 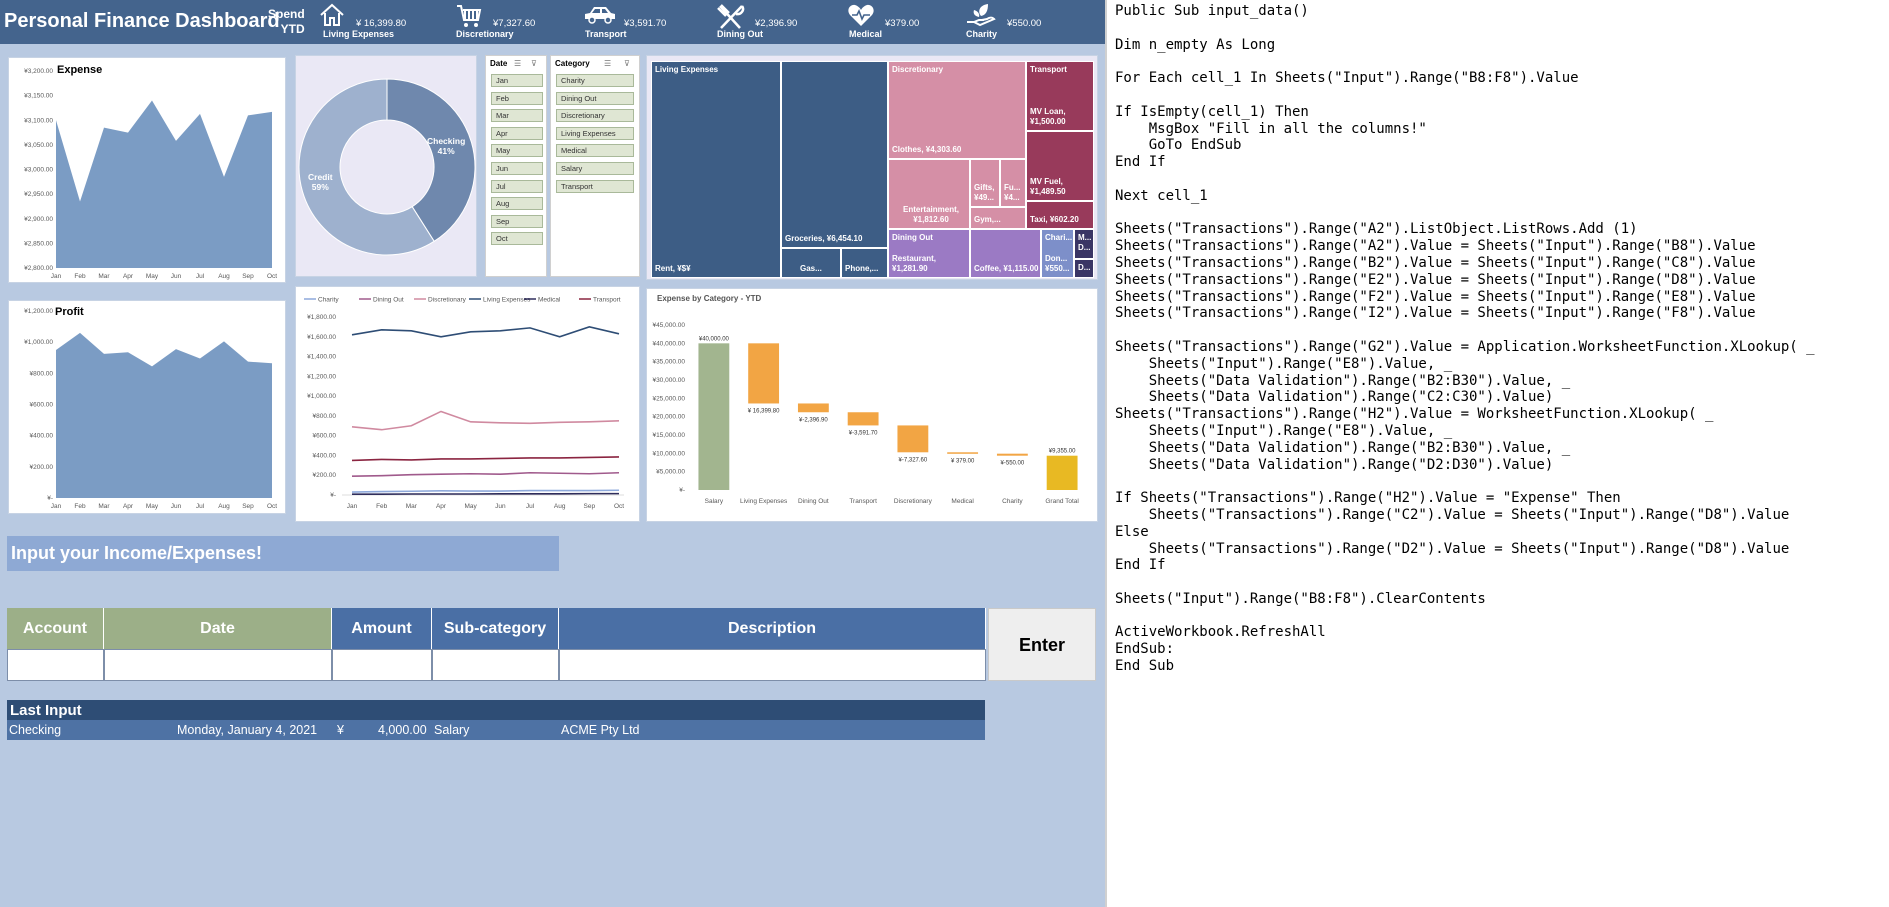 I want to click on code-line: ActiveWorkbook.RefreshAll, so click(x=1502, y=632).